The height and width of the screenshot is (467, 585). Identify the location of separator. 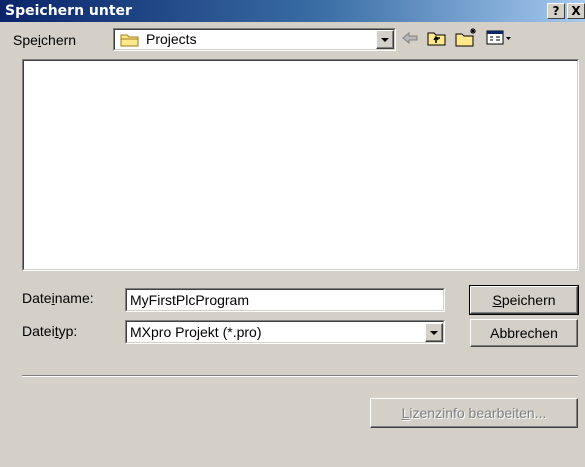
(300, 376).